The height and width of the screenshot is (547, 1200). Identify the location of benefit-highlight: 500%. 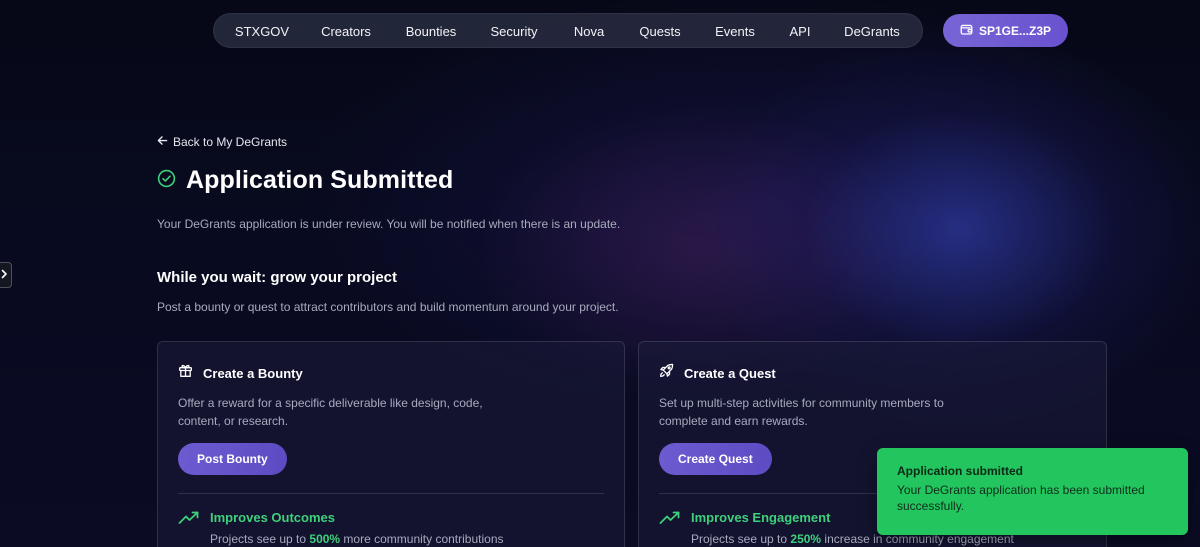
(325, 539).